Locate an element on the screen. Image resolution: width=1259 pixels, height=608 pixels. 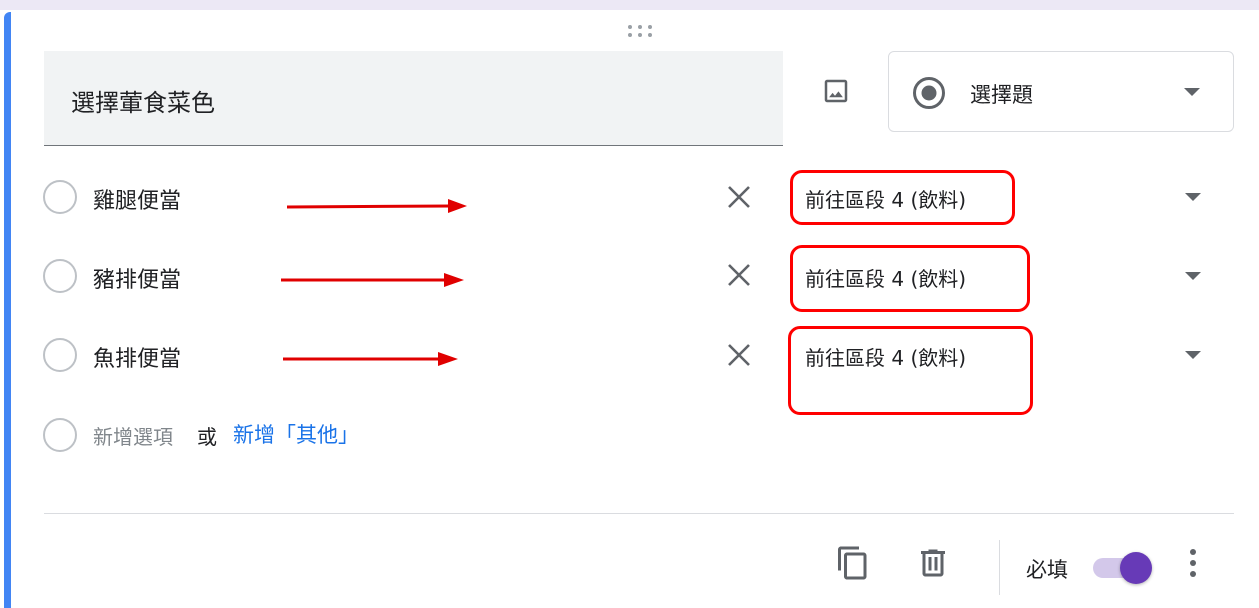
option-label: 豬排便當 is located at coordinates (137, 278).